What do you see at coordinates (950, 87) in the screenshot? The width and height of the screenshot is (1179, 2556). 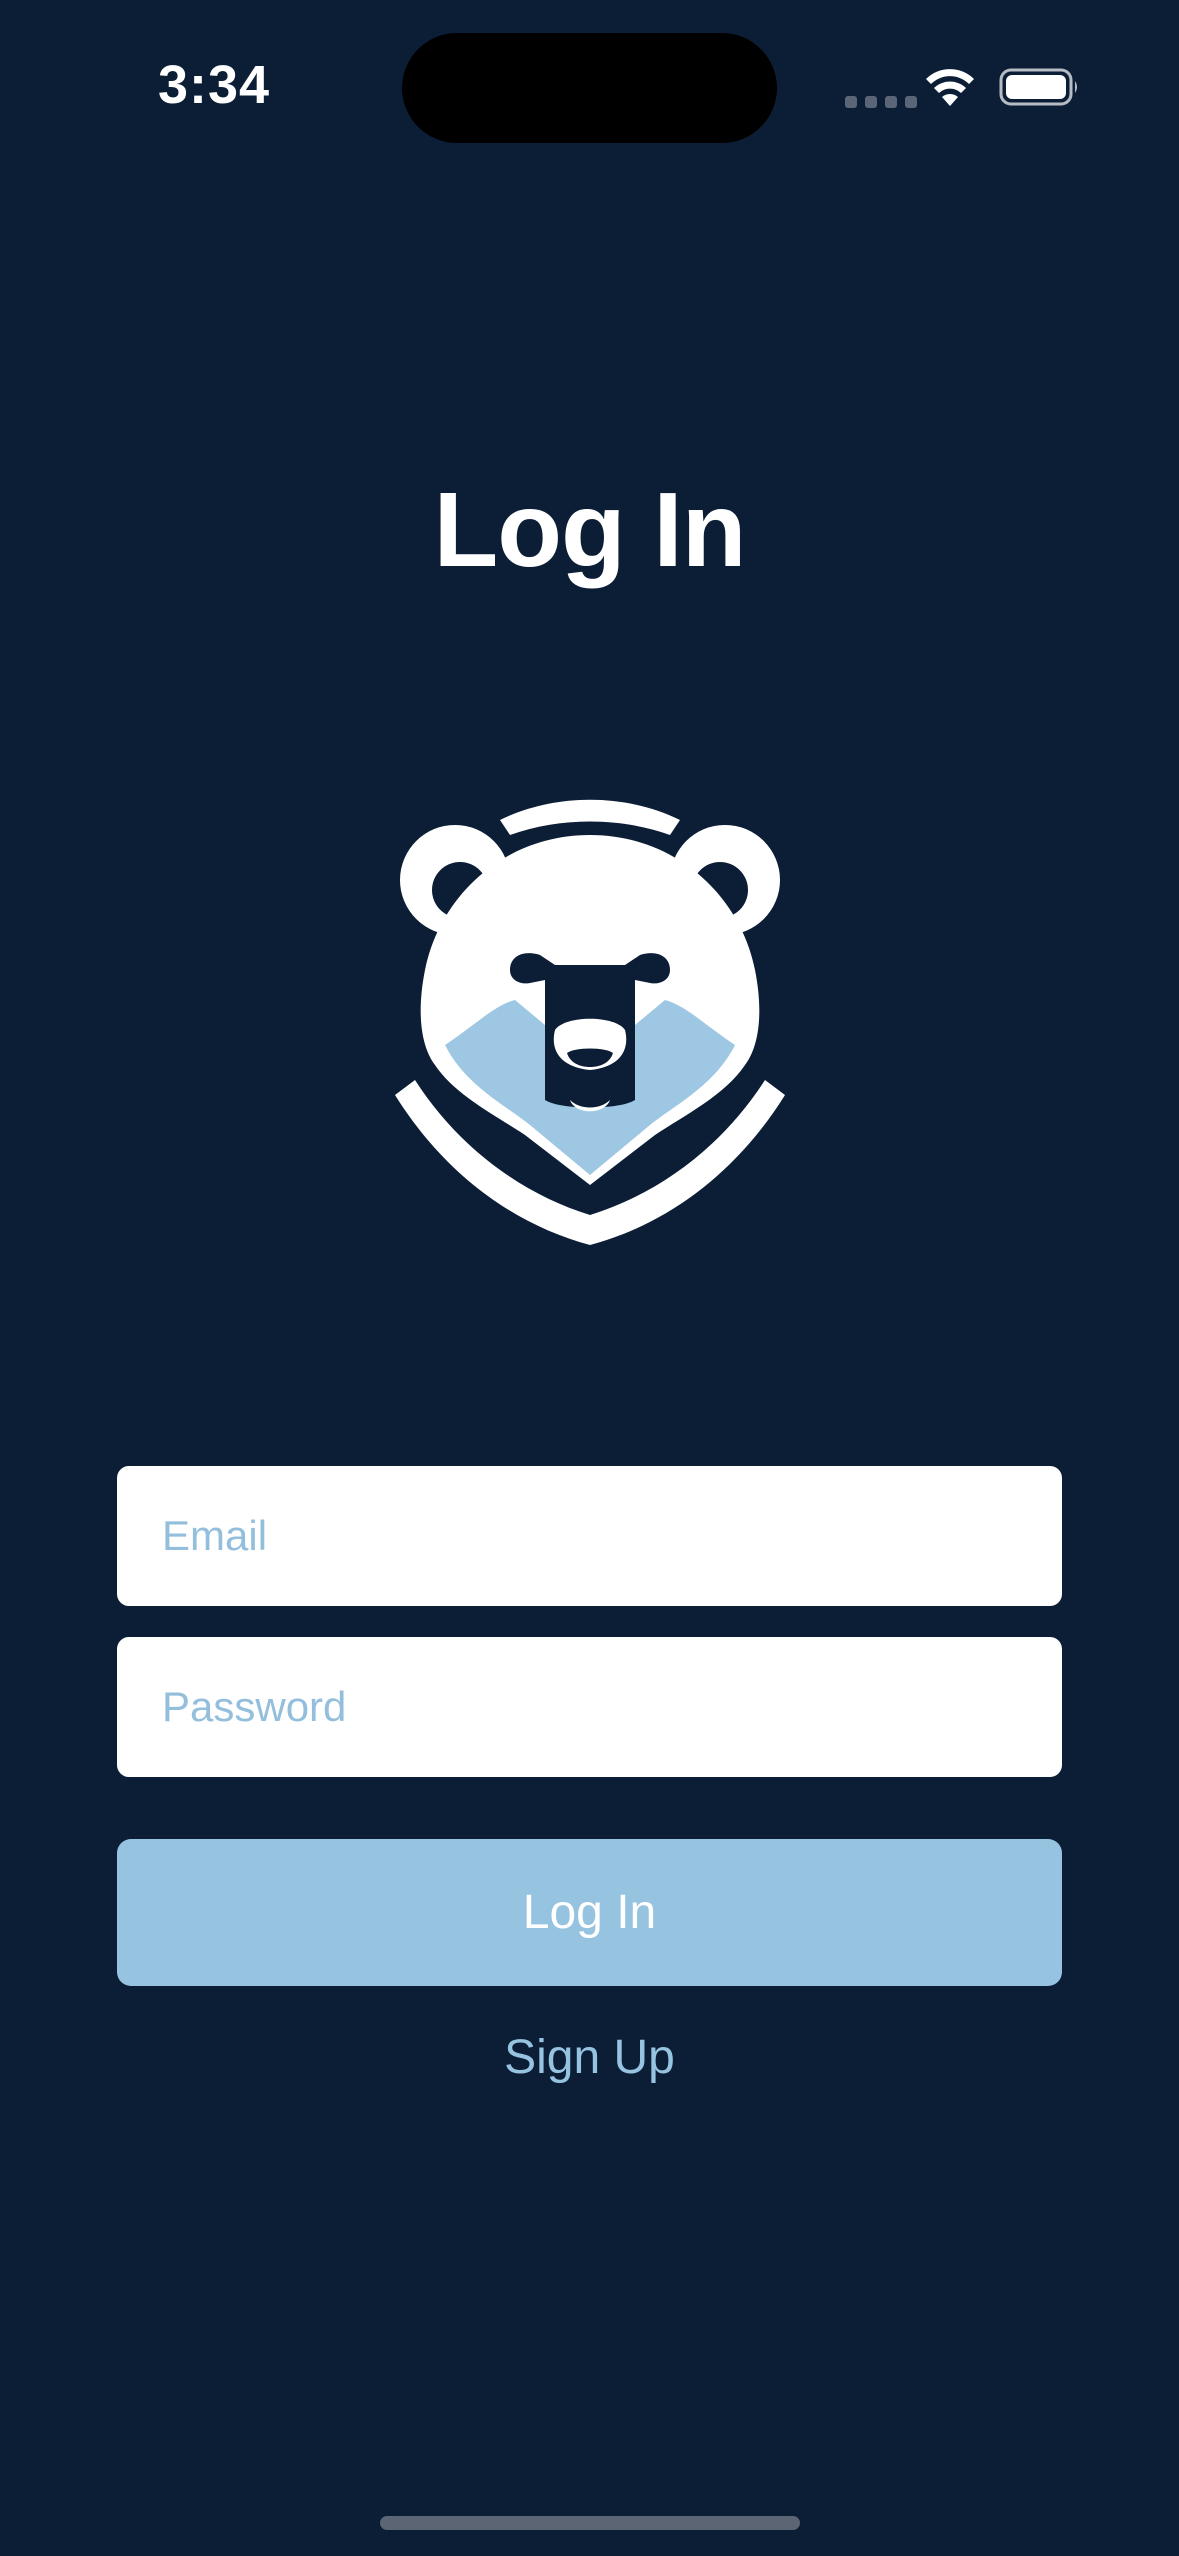 I see `wifi-icon` at bounding box center [950, 87].